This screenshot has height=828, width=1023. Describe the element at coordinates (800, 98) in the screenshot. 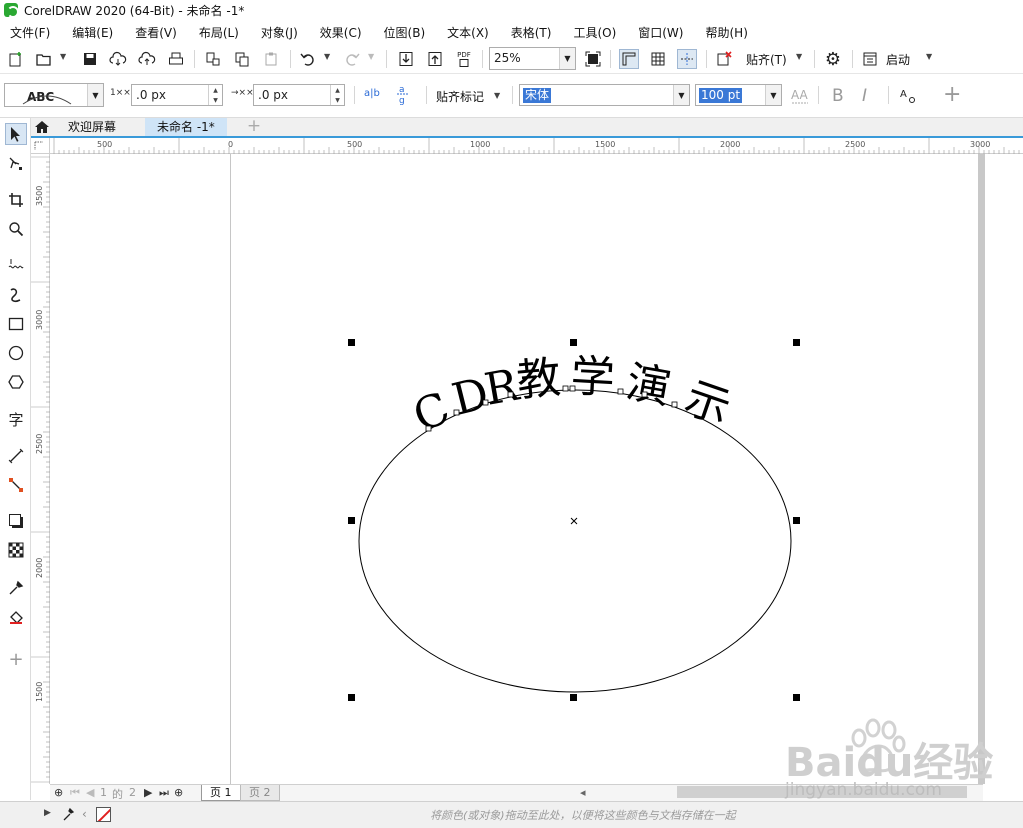

I see `font-size-scale-icon: AA` at that location.